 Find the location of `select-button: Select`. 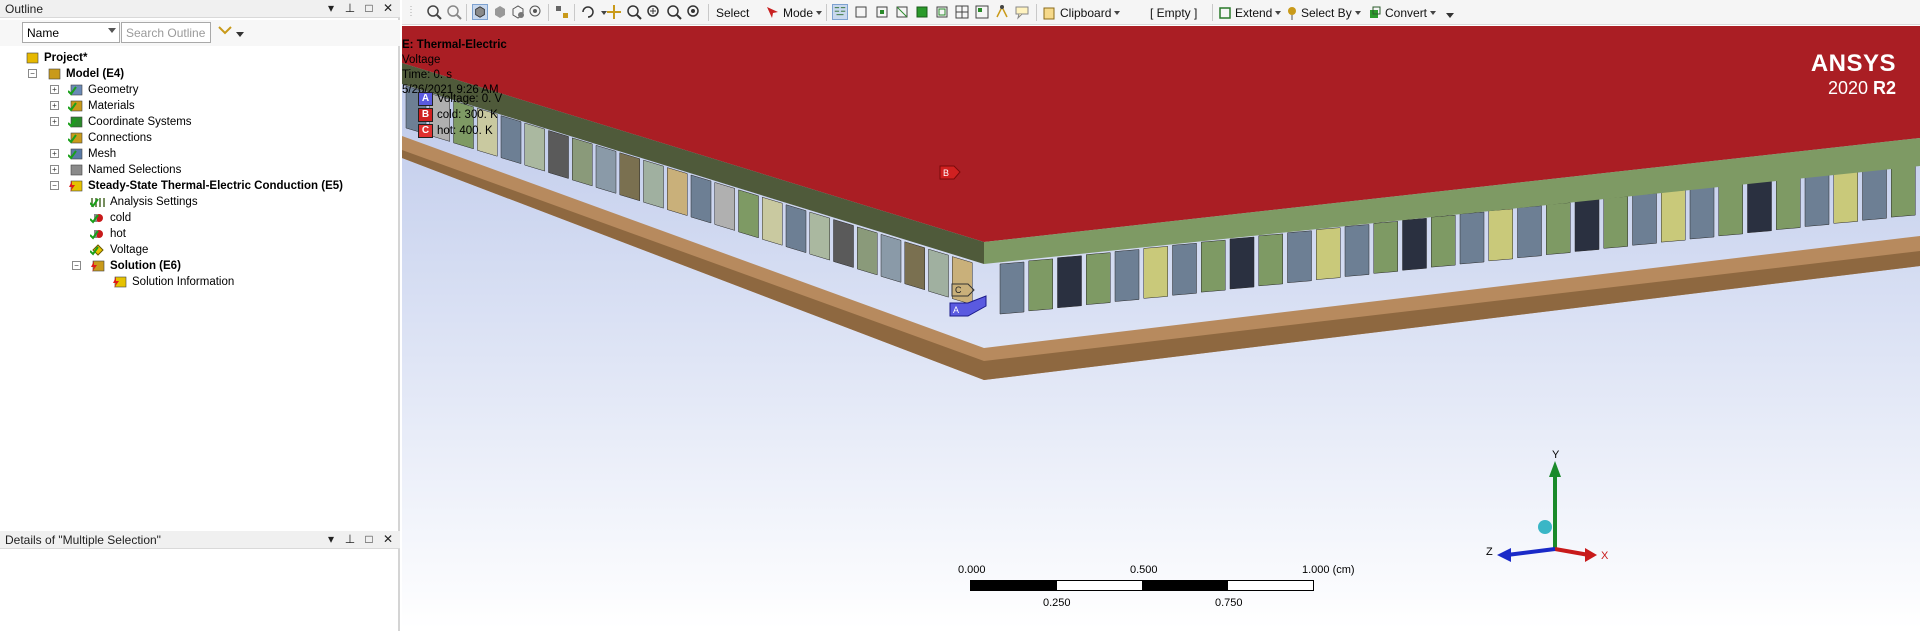

select-button: Select is located at coordinates (732, 12).